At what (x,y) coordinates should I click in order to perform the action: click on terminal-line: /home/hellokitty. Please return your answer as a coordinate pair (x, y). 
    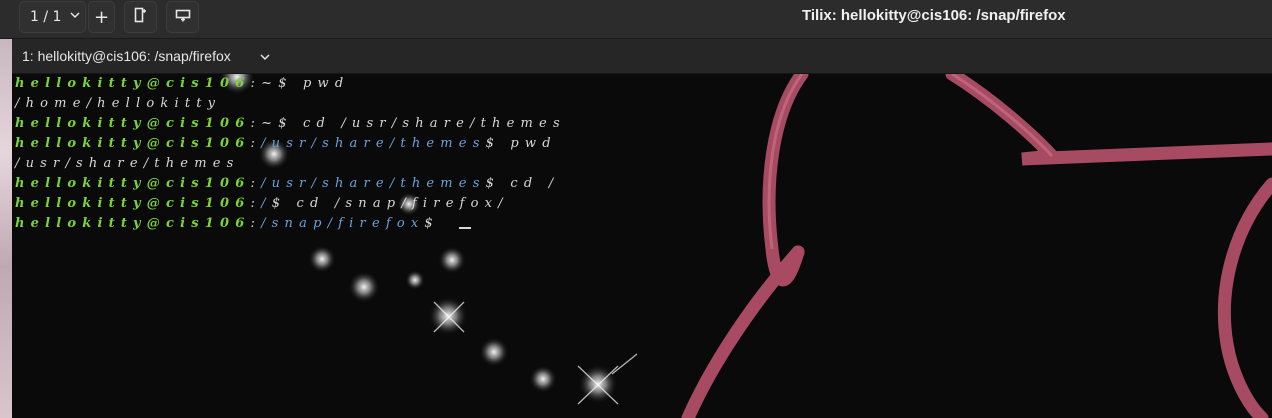
    Looking at the image, I should click on (290, 104).